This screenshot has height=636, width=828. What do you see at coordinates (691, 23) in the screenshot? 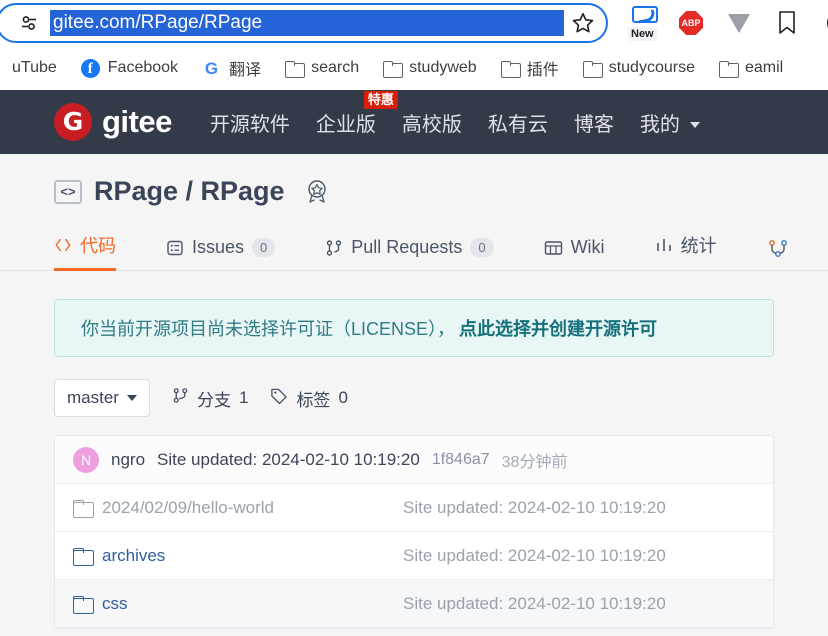
I see `adblock-plus-icon: ABP` at bounding box center [691, 23].